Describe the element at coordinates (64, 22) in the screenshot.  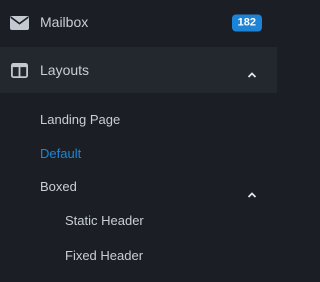
I see `nav-label-mailbox: Mailbox` at that location.